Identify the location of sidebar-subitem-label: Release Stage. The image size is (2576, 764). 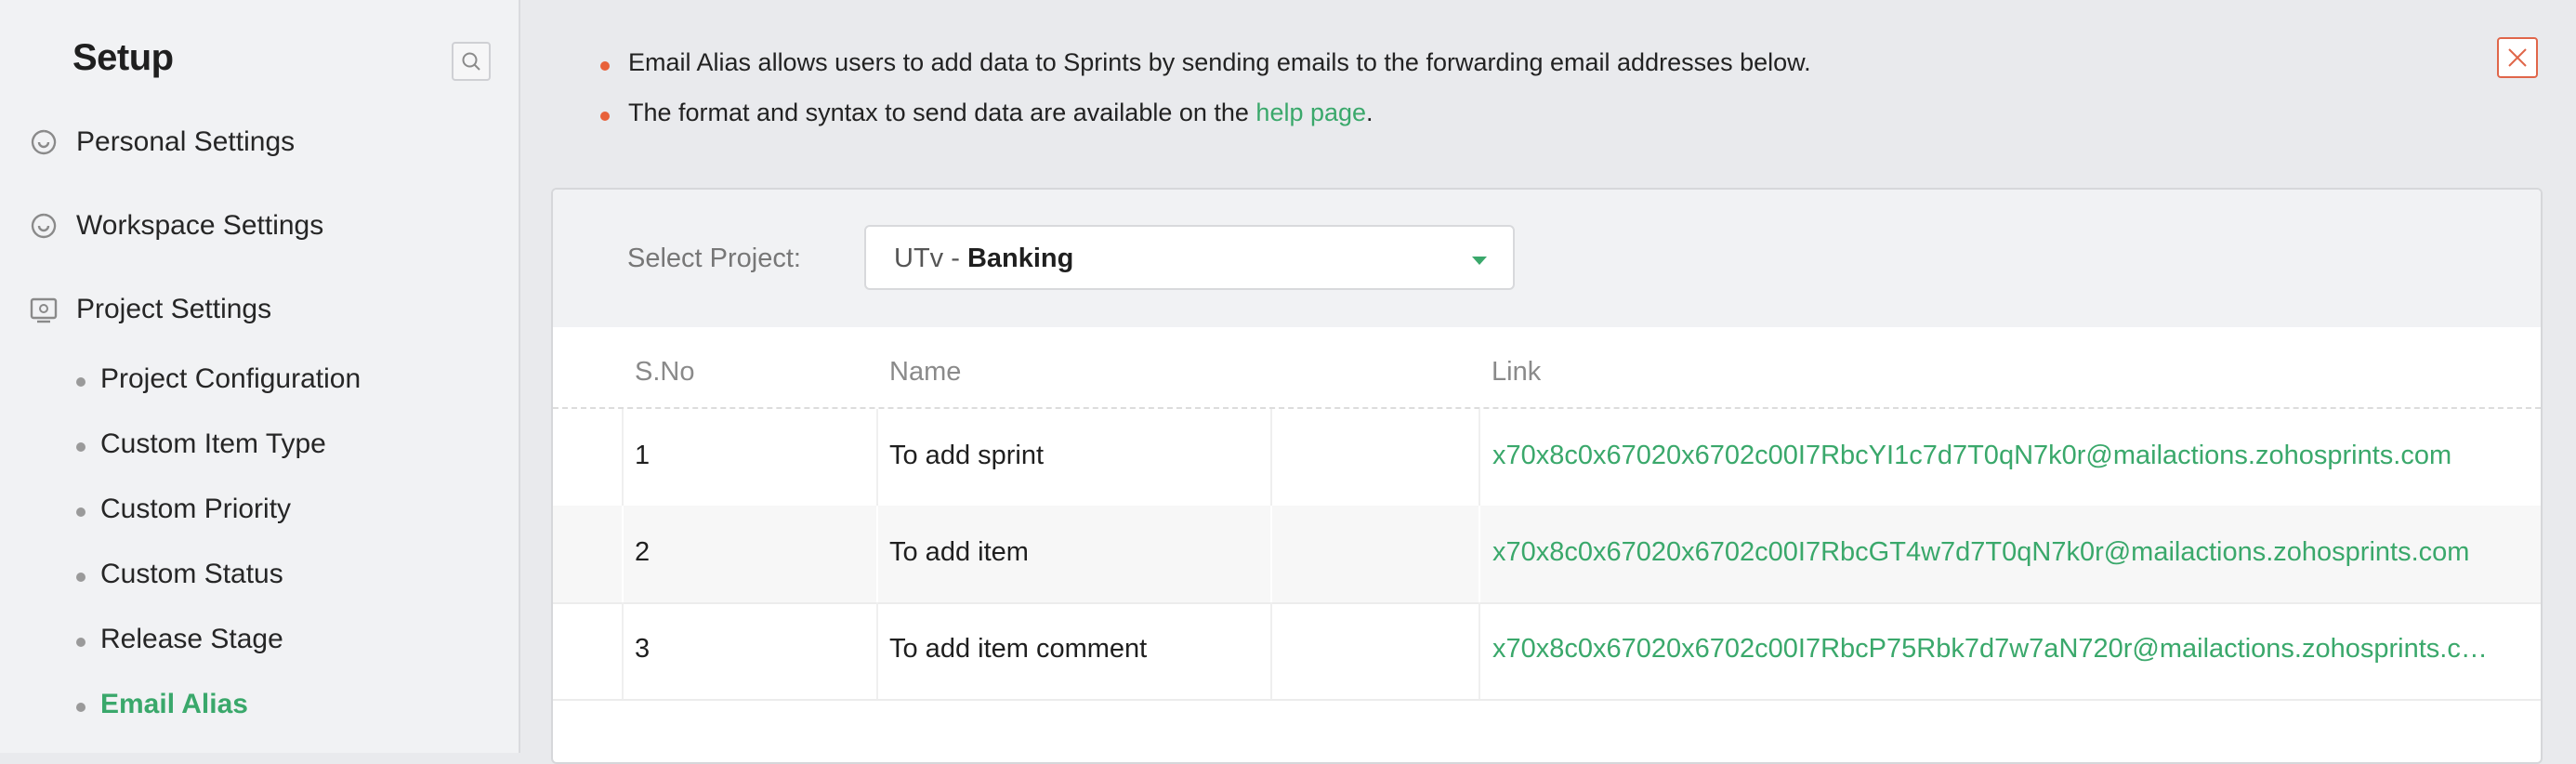
(191, 639).